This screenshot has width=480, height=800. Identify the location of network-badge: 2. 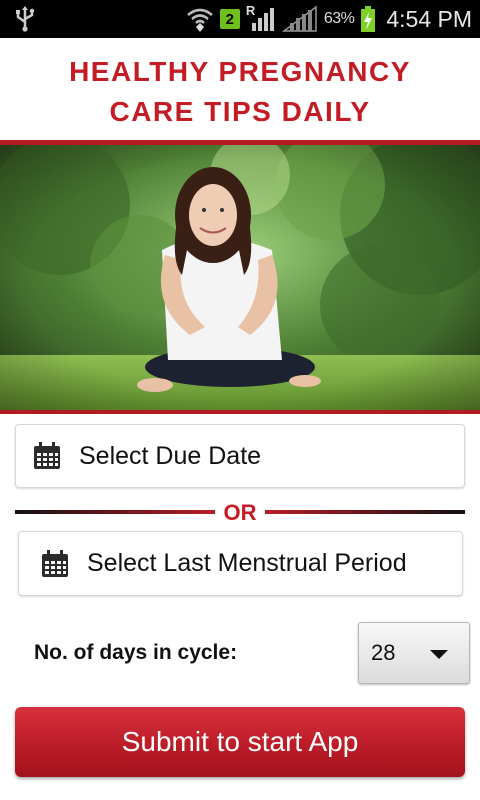
(229, 19).